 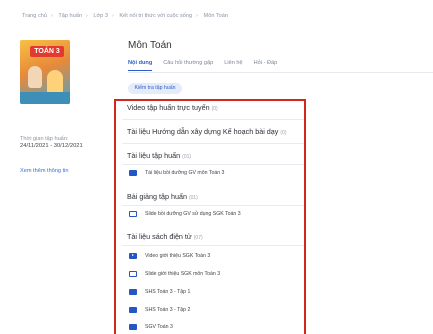 I want to click on section-title-lectures: Bài giảng tập huấn (01), so click(x=162, y=196).